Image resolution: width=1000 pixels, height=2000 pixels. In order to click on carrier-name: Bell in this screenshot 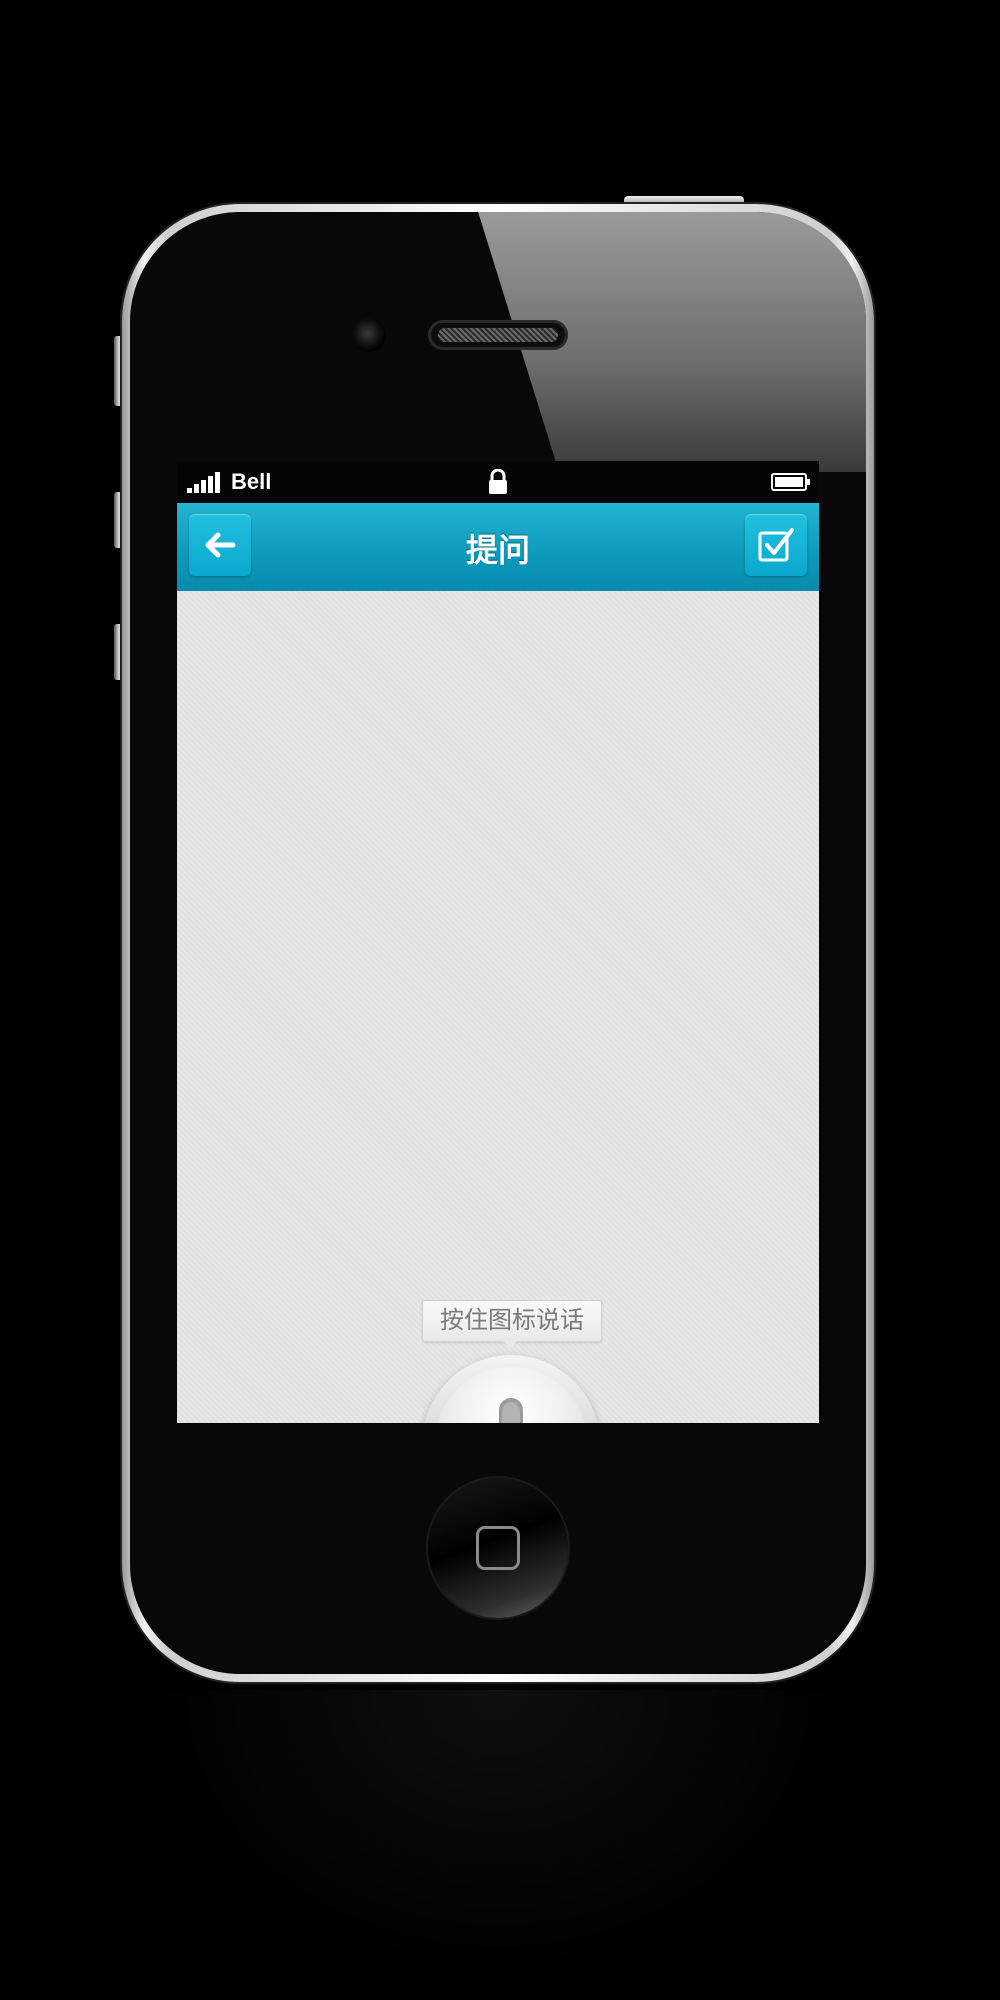, I will do `click(251, 481)`.